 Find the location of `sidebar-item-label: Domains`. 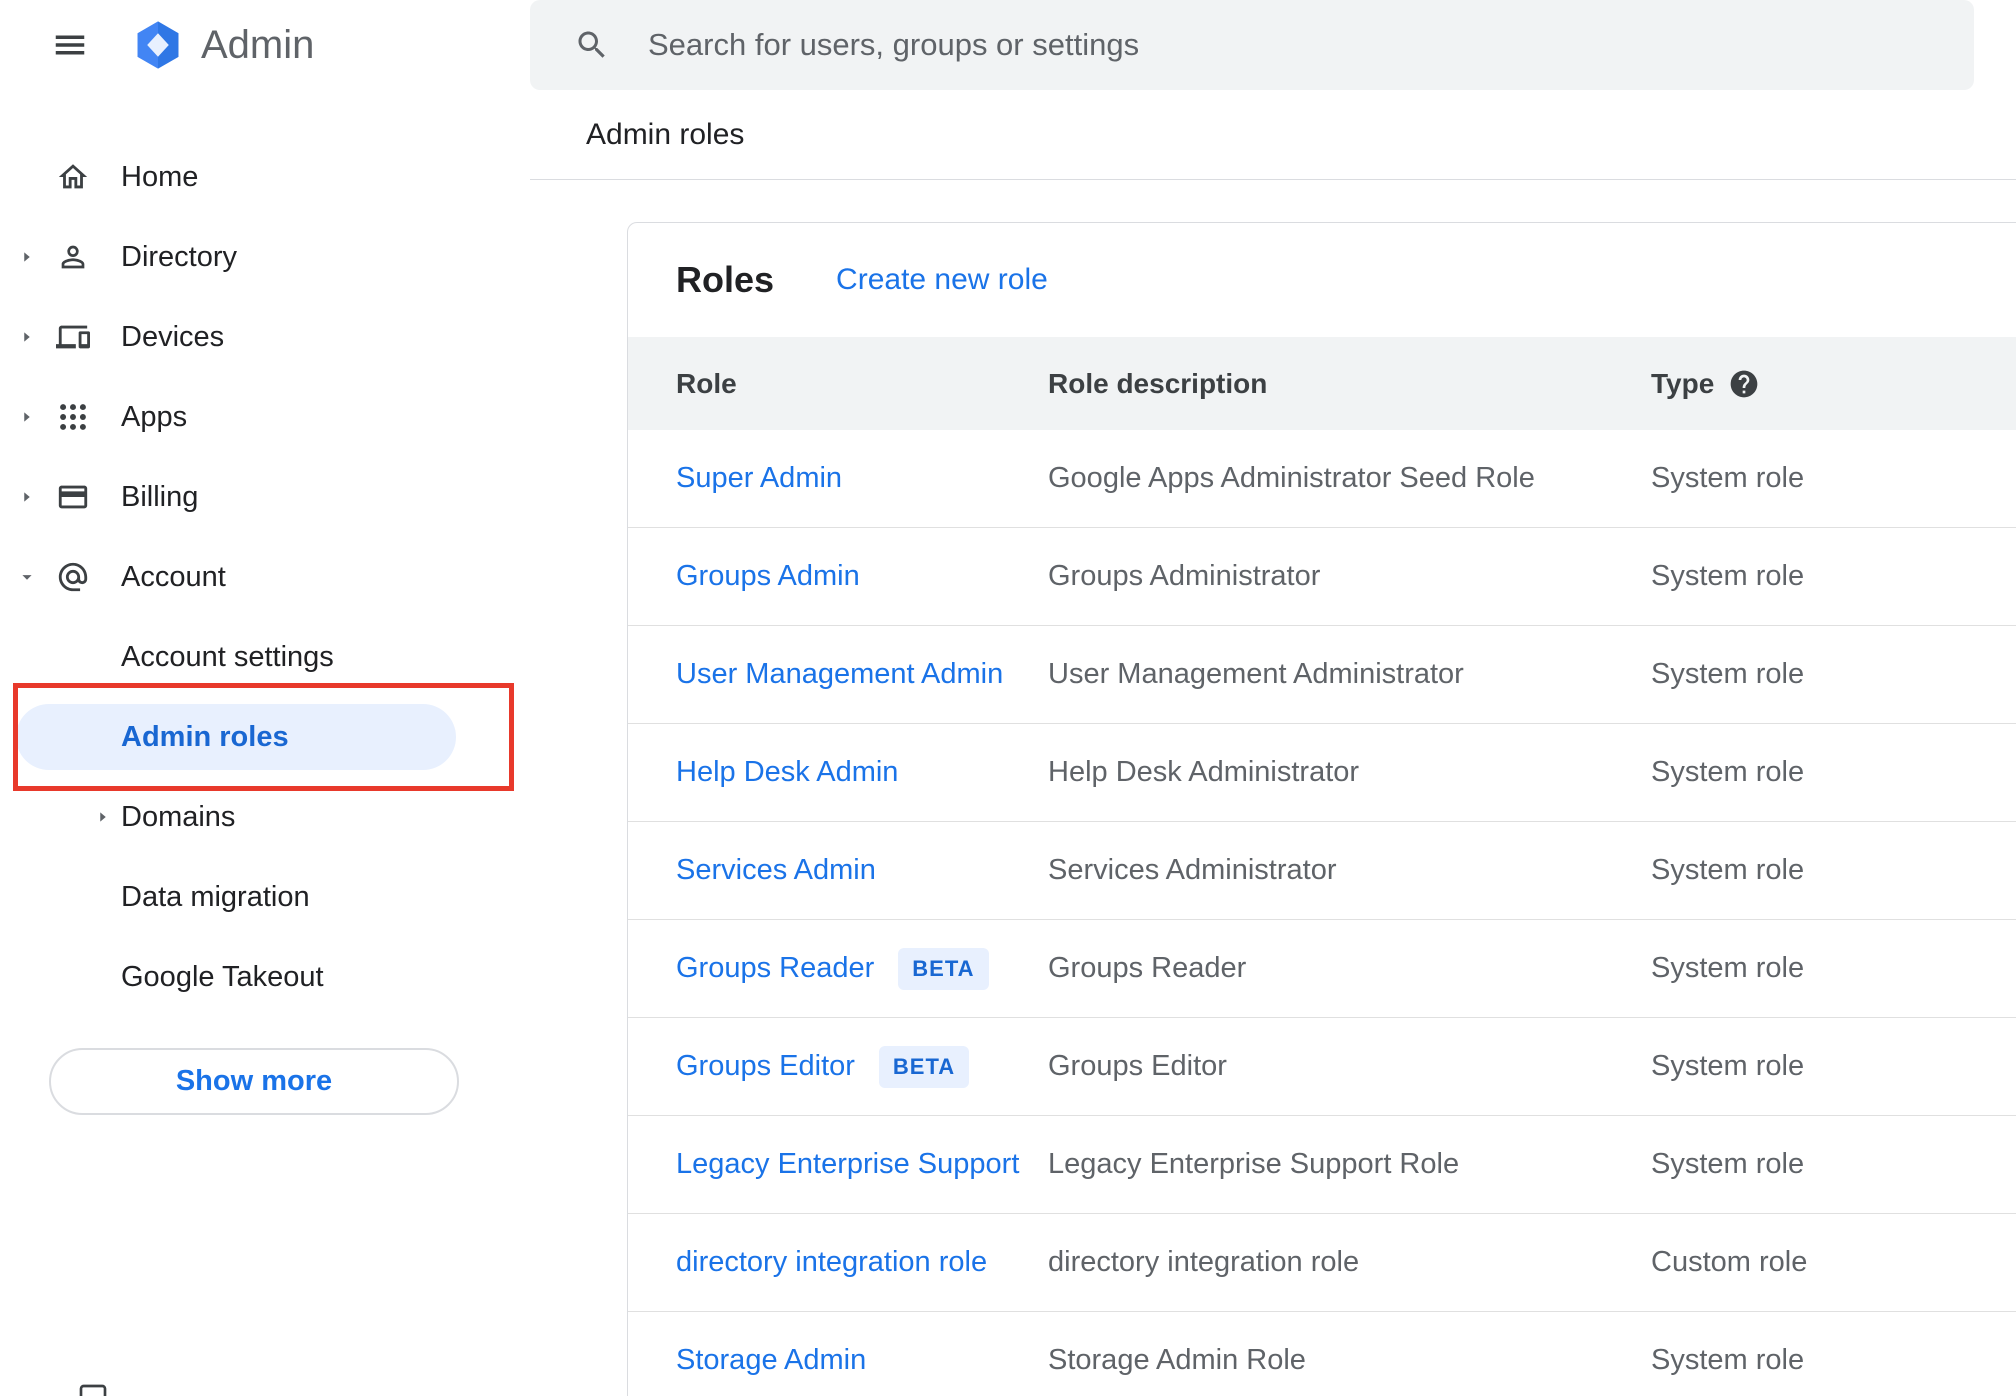

sidebar-item-label: Domains is located at coordinates (178, 816).